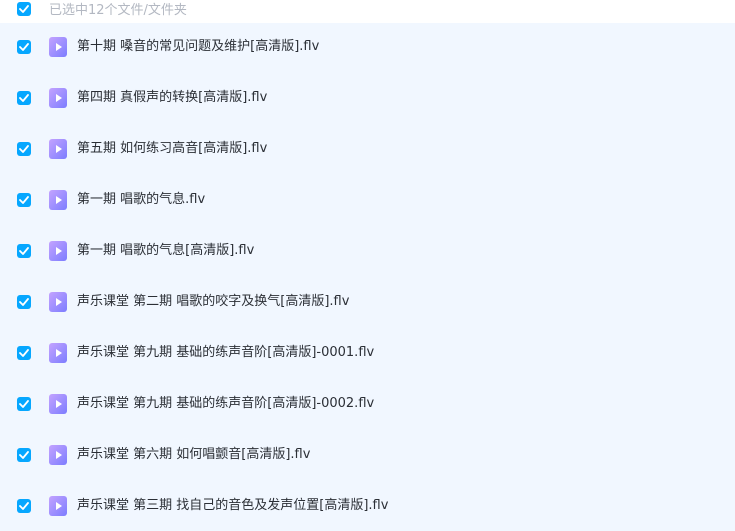 Image resolution: width=735 pixels, height=531 pixels. What do you see at coordinates (367, 252) in the screenshot?
I see `file-row: 第一期 唱歌的气息[高清版].flv` at bounding box center [367, 252].